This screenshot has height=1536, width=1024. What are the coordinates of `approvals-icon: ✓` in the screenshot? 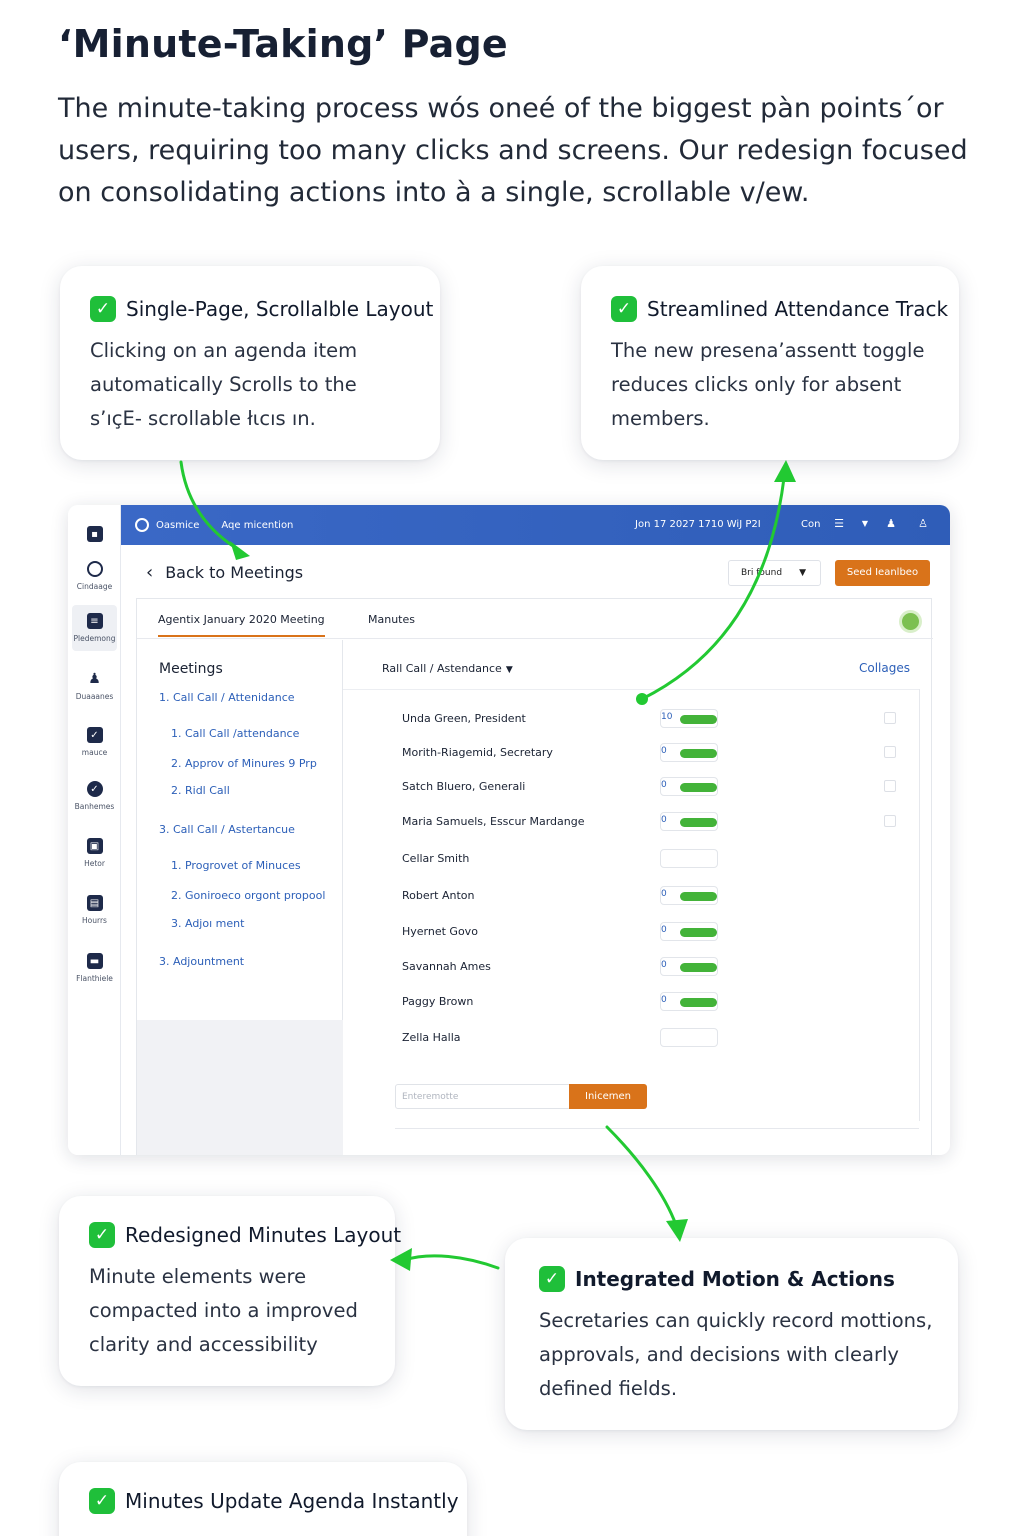 It's located at (94, 789).